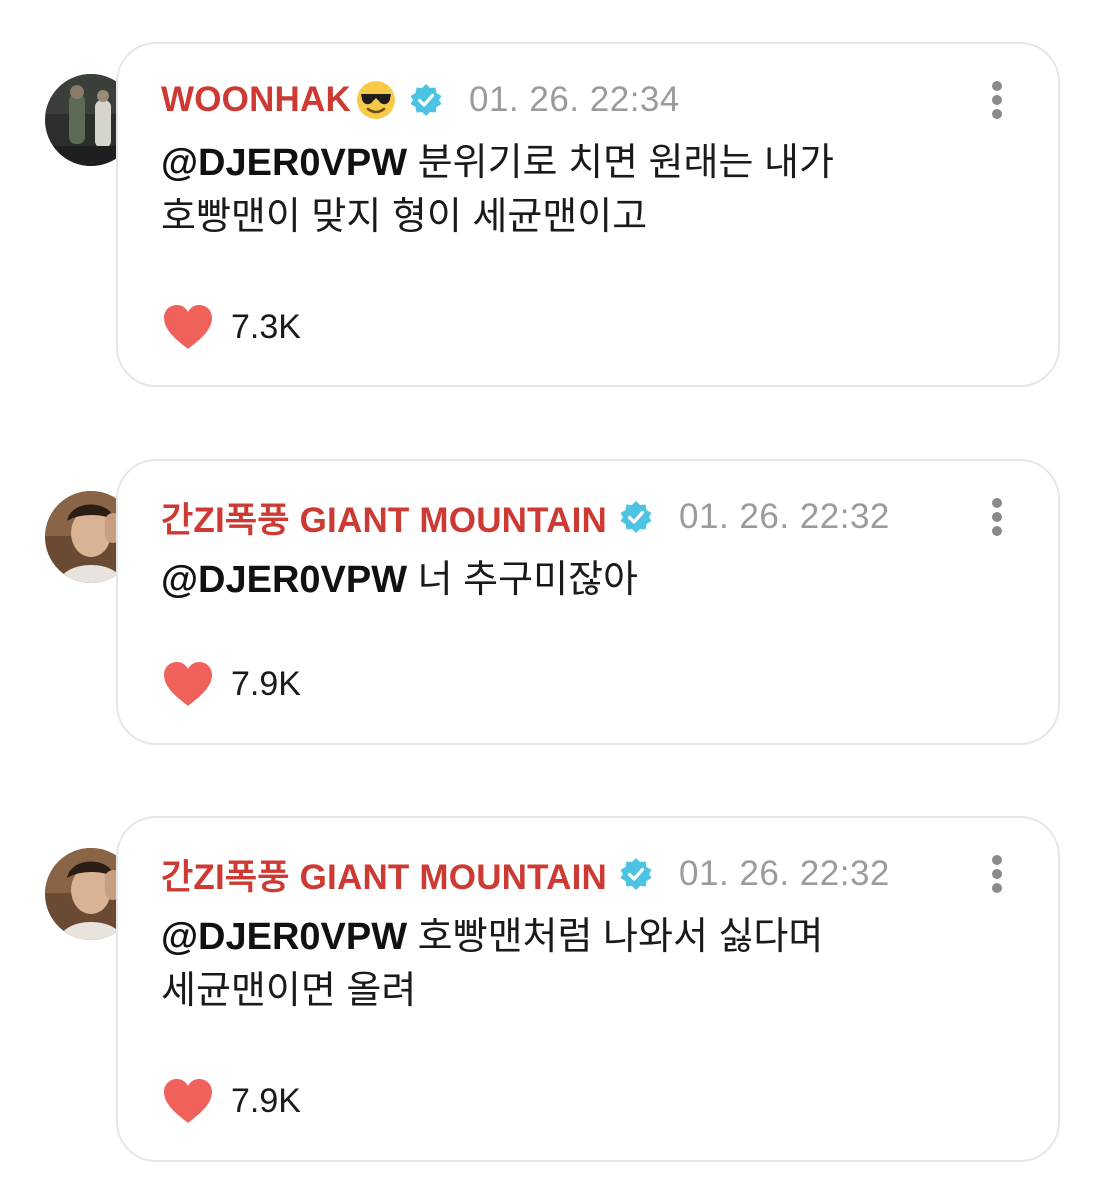 The image size is (1109, 1200). What do you see at coordinates (522, 580) in the screenshot?
I see `comment-text-part: 너 추구미잖아` at bounding box center [522, 580].